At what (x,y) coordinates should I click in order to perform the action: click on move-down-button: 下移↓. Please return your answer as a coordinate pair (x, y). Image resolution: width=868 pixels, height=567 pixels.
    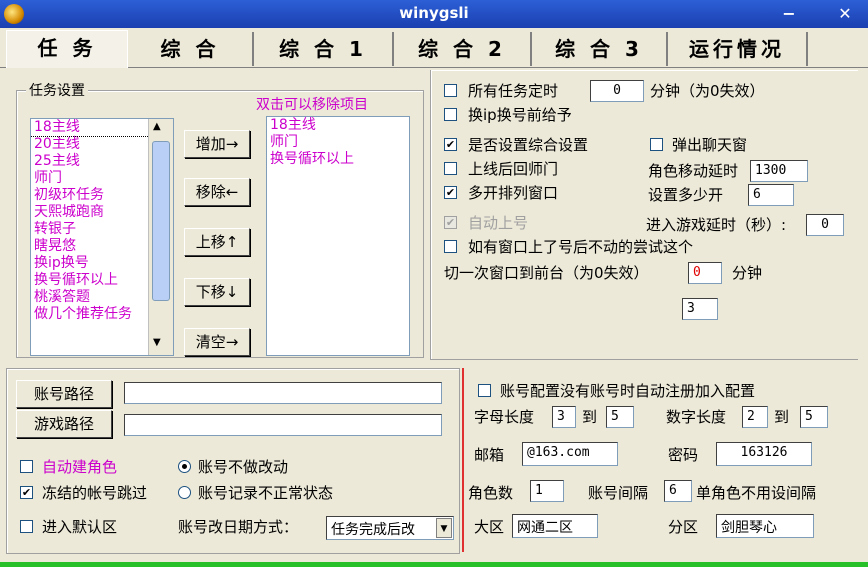
    Looking at the image, I should click on (217, 292).